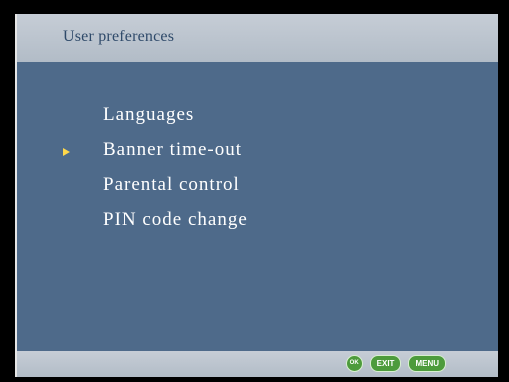 The image size is (509, 382). What do you see at coordinates (257, 38) in the screenshot?
I see `header-bar: User preferences` at bounding box center [257, 38].